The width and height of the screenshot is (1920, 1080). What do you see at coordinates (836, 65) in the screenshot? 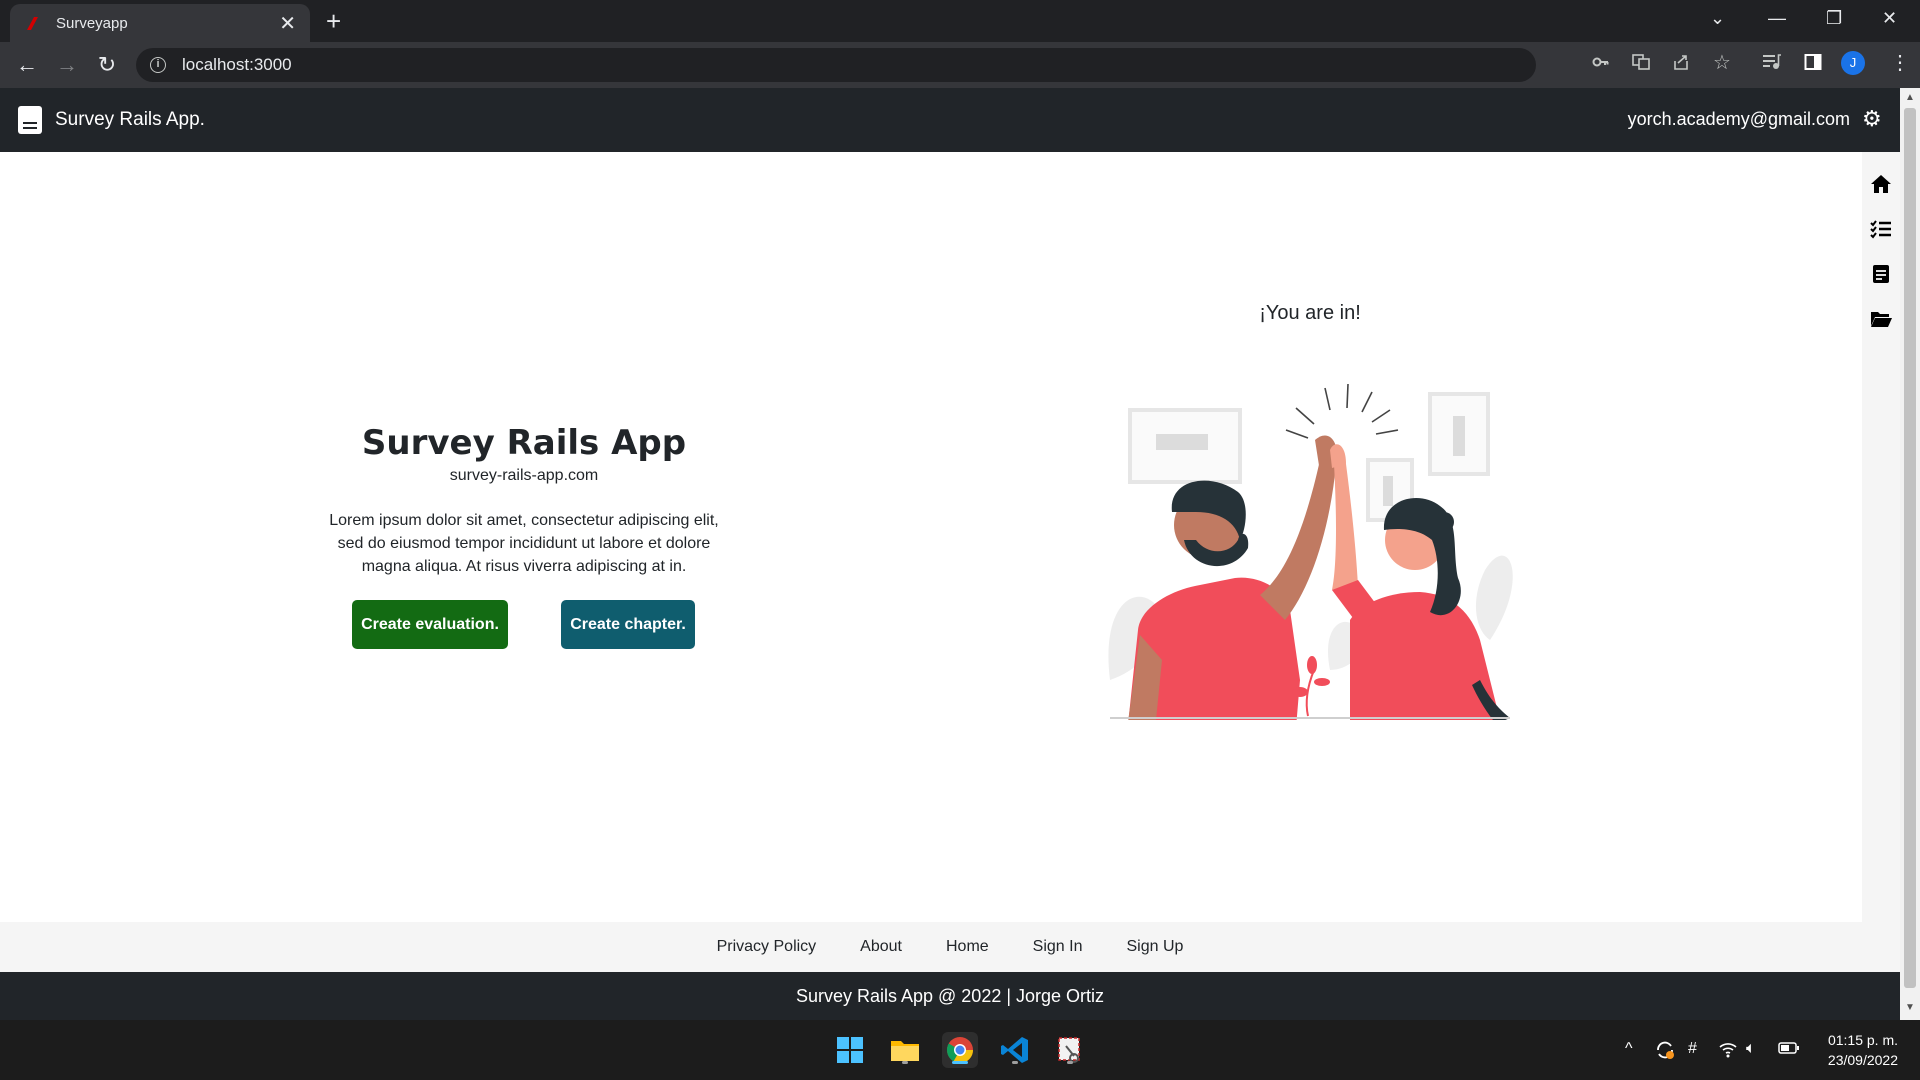
I see `address-bar: i localhost:3000` at bounding box center [836, 65].